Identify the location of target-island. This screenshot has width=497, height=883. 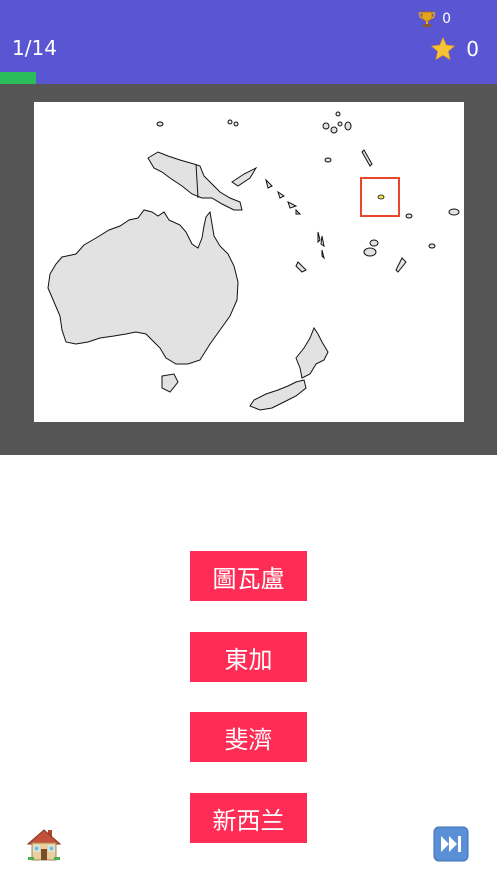
(381, 197).